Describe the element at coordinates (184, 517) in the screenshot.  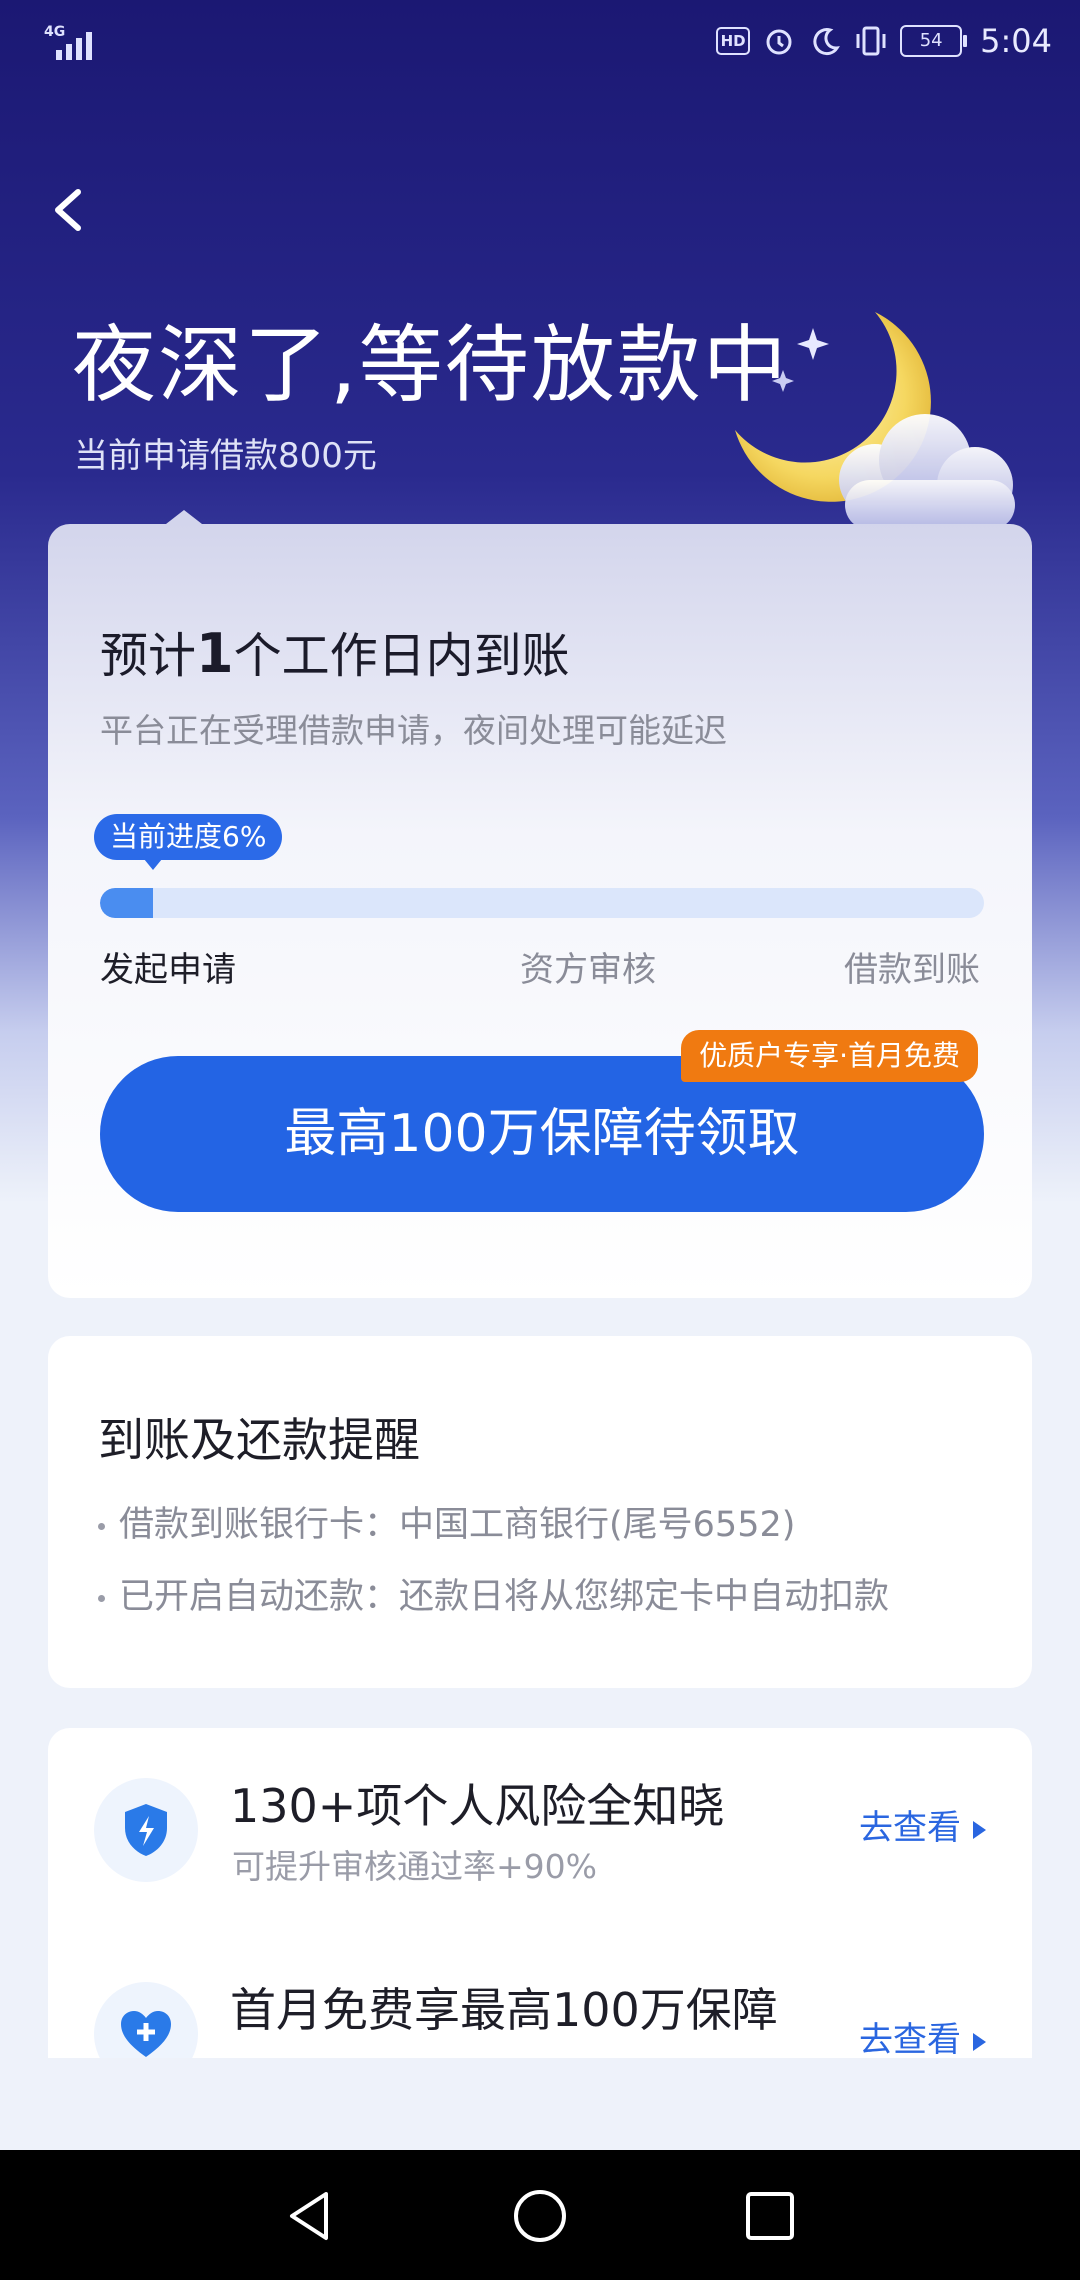
I see `card-notch` at that location.